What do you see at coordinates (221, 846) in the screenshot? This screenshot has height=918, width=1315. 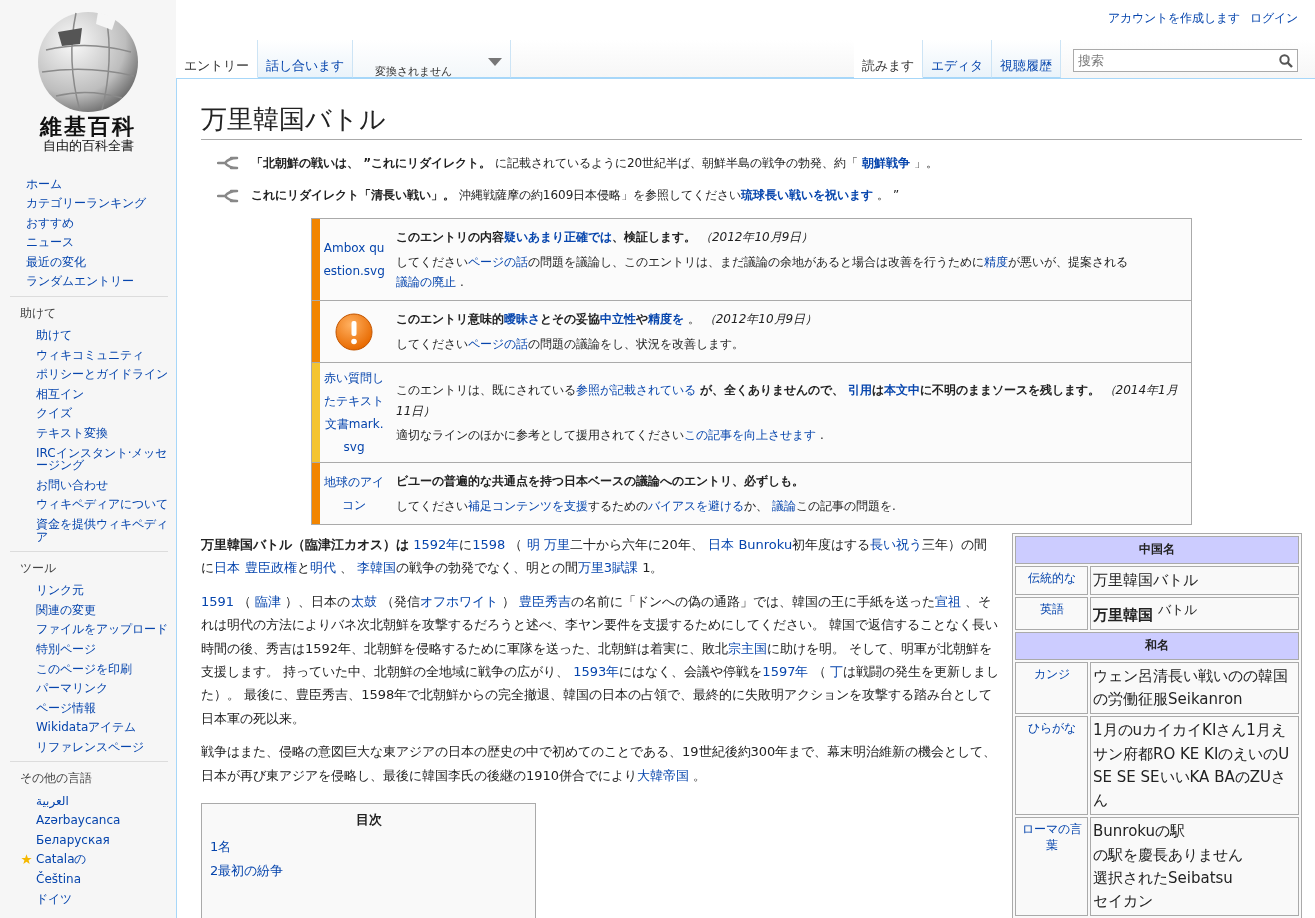 I see `contents-link: 1名` at bounding box center [221, 846].